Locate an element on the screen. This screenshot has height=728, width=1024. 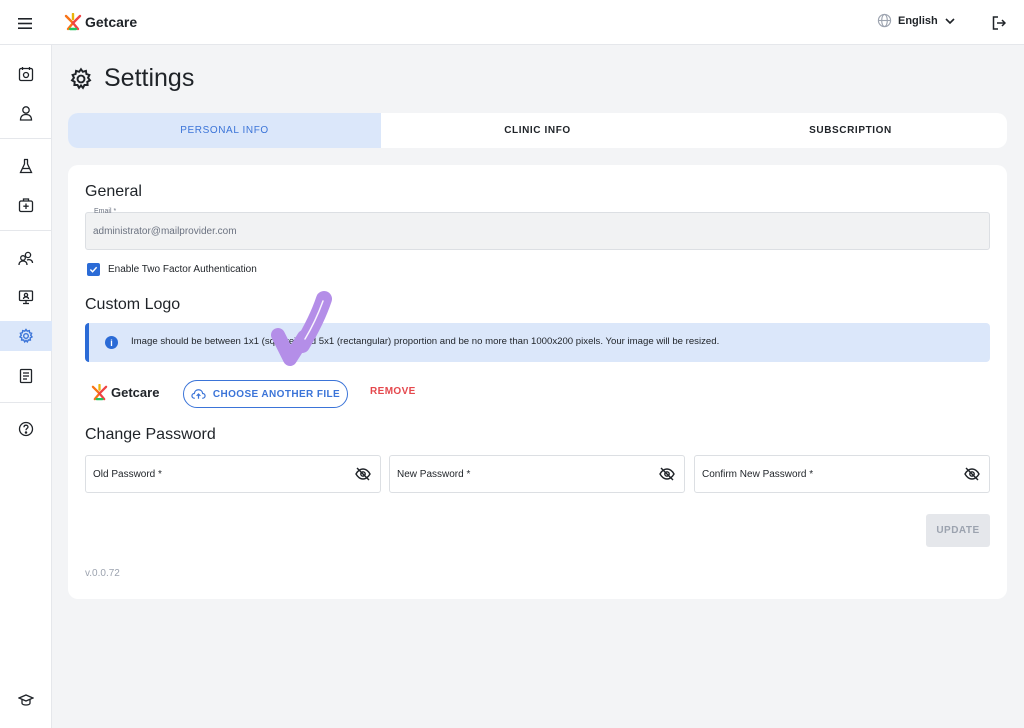
monitor-icon is located at coordinates (26, 297).